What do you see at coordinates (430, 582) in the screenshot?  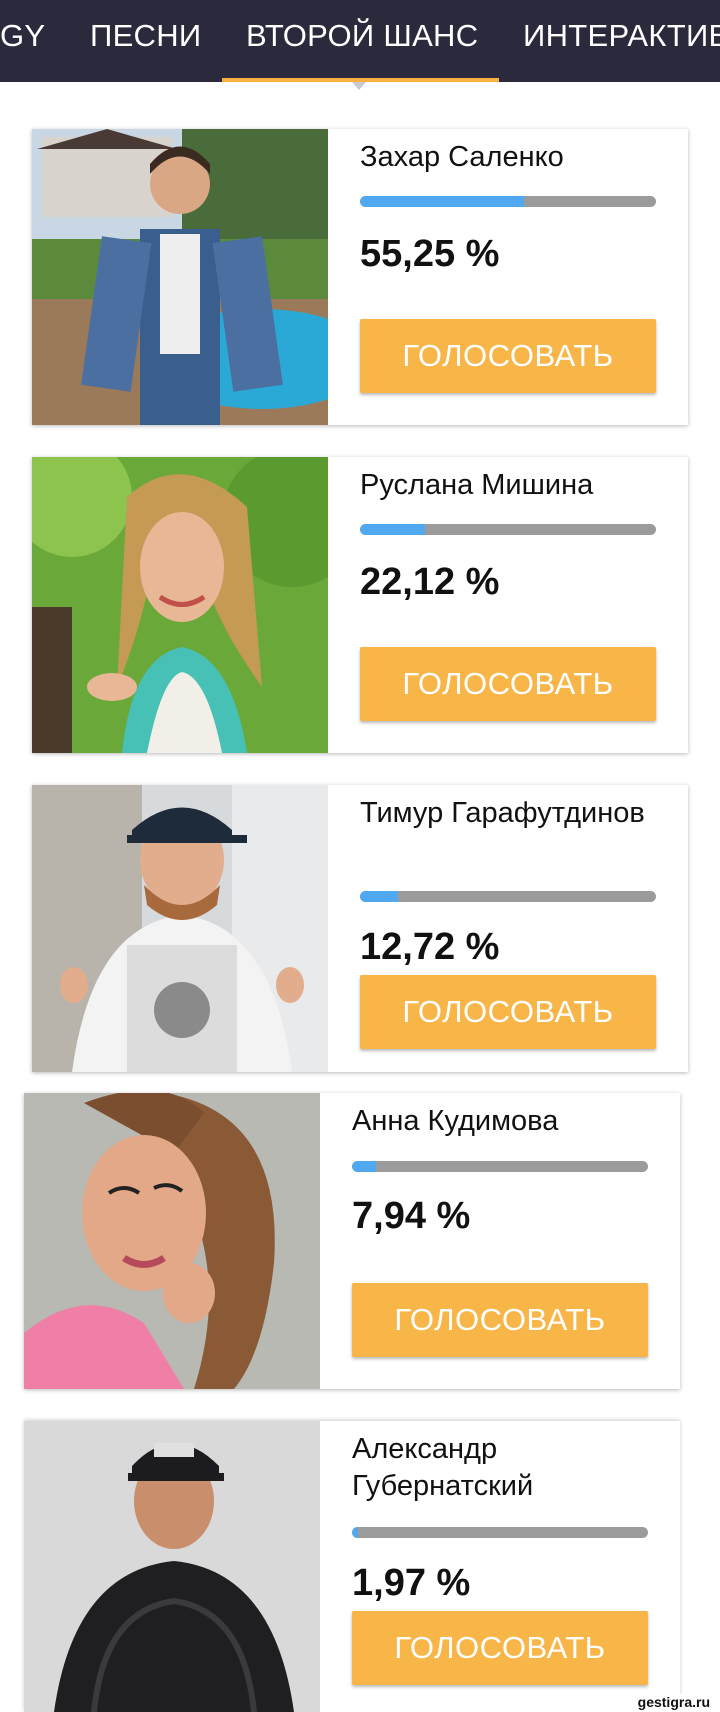 I see `vote-percent: 22,12 %` at bounding box center [430, 582].